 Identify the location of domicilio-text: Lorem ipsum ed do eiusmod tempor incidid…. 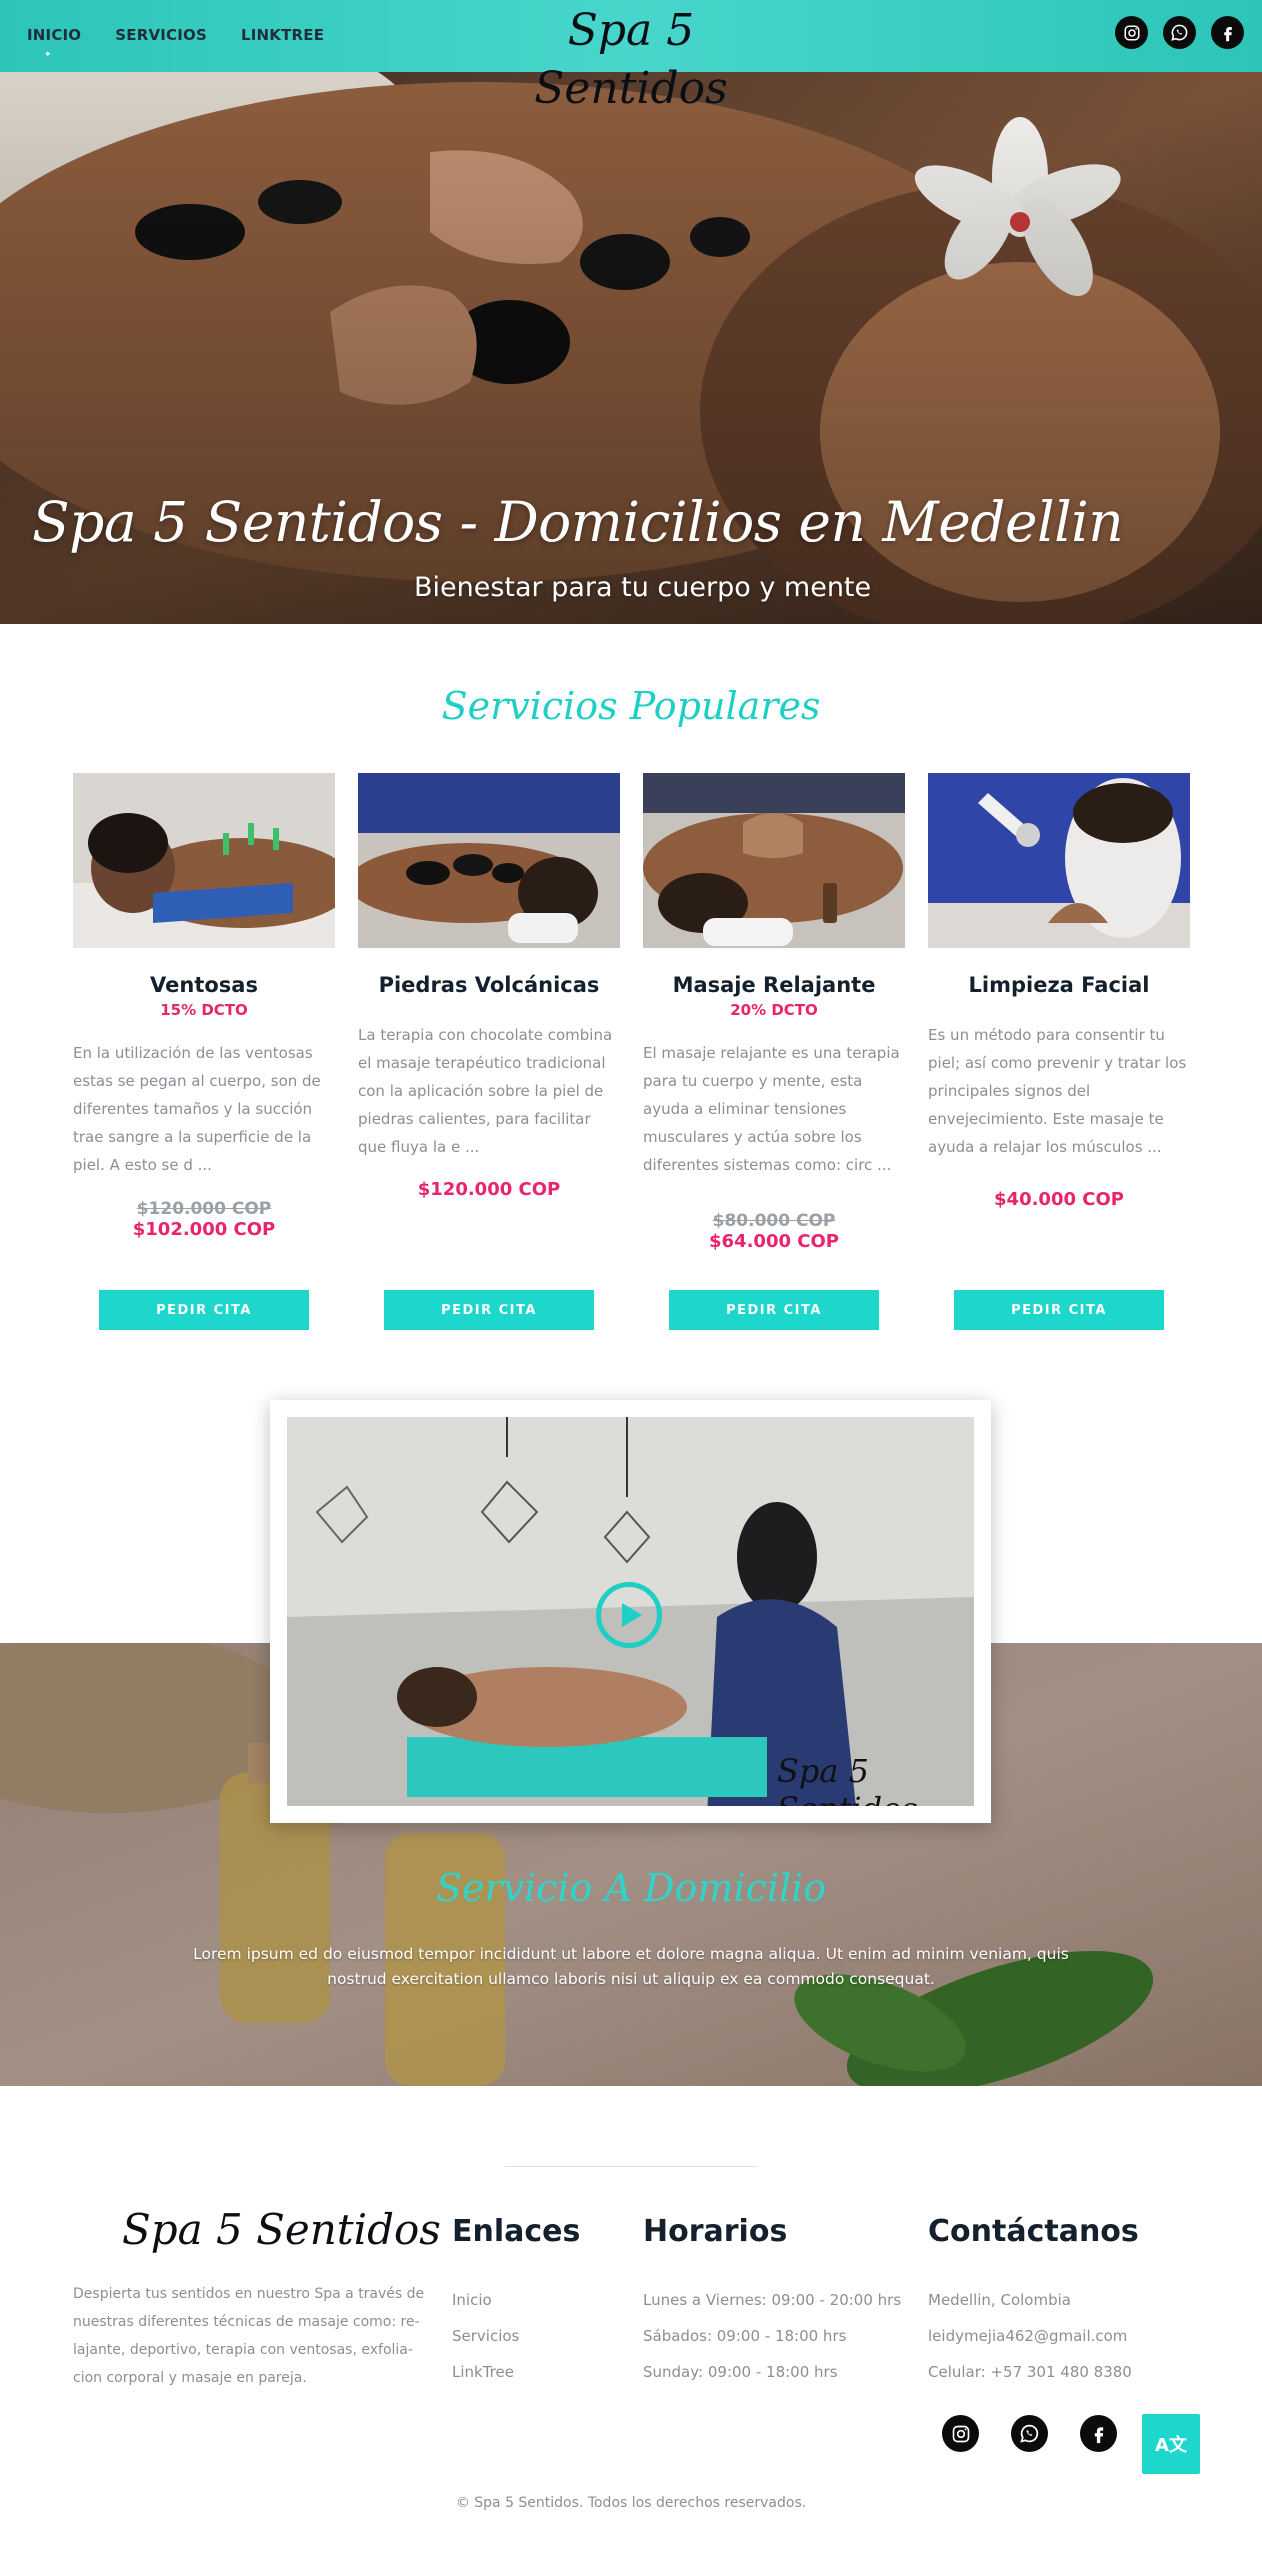
(631, 1966).